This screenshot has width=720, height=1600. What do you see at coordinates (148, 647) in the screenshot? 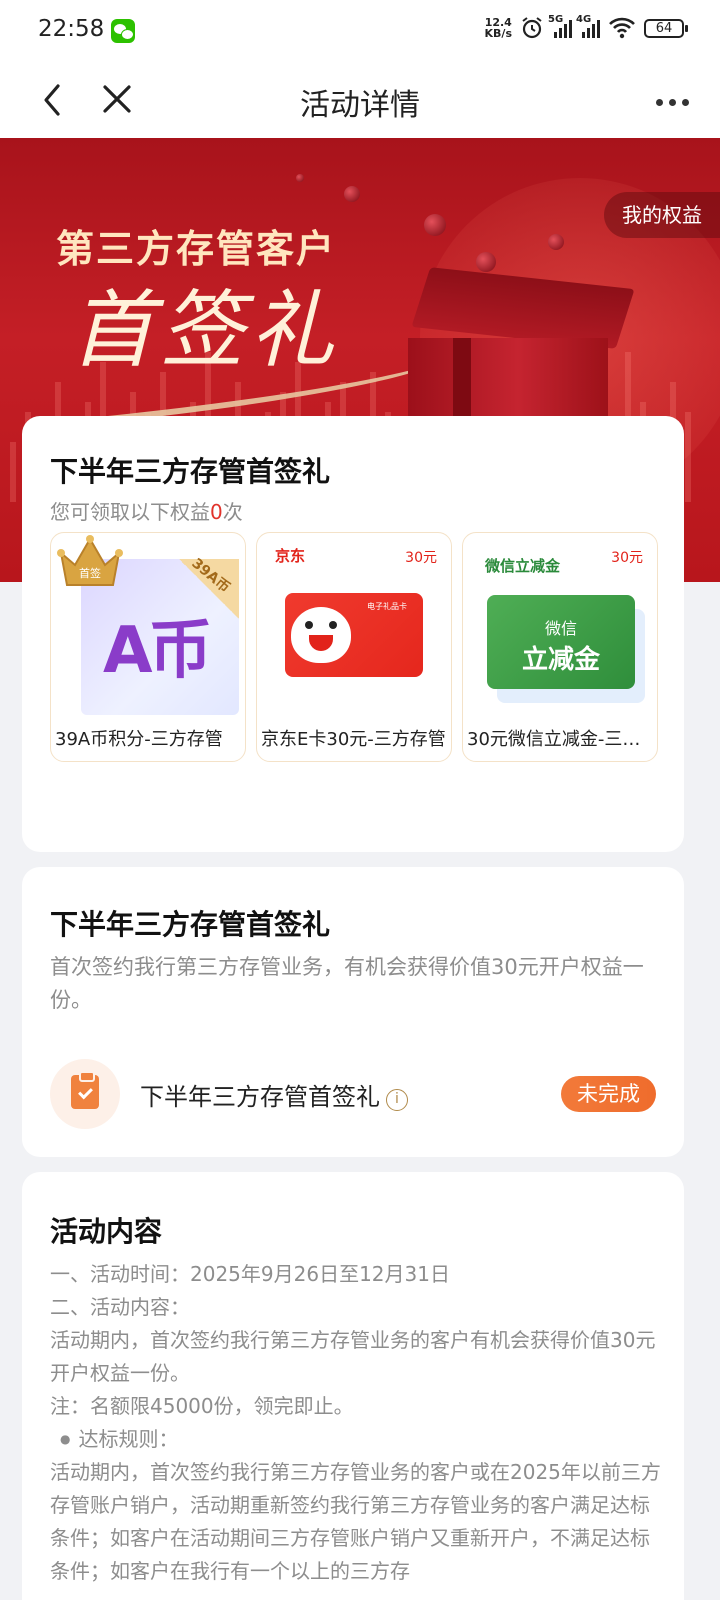
I see `reward-item-acoin: A币 39A币 首签 39A币积分-三方存管` at bounding box center [148, 647].